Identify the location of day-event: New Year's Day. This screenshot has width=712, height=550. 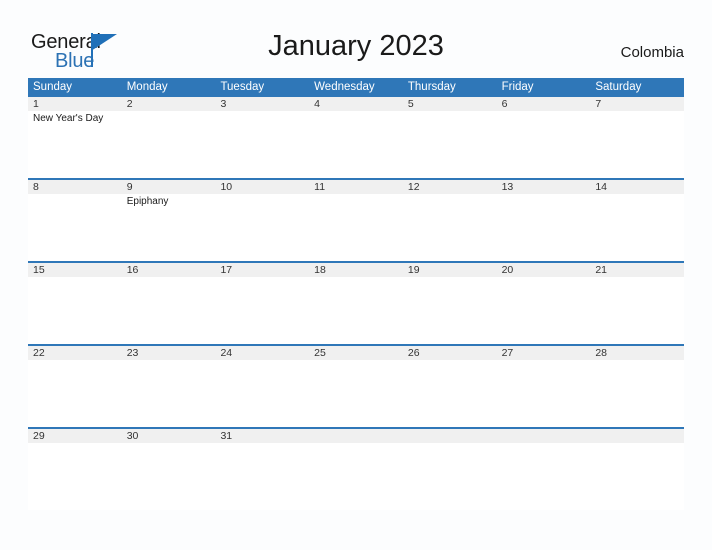
(68, 118).